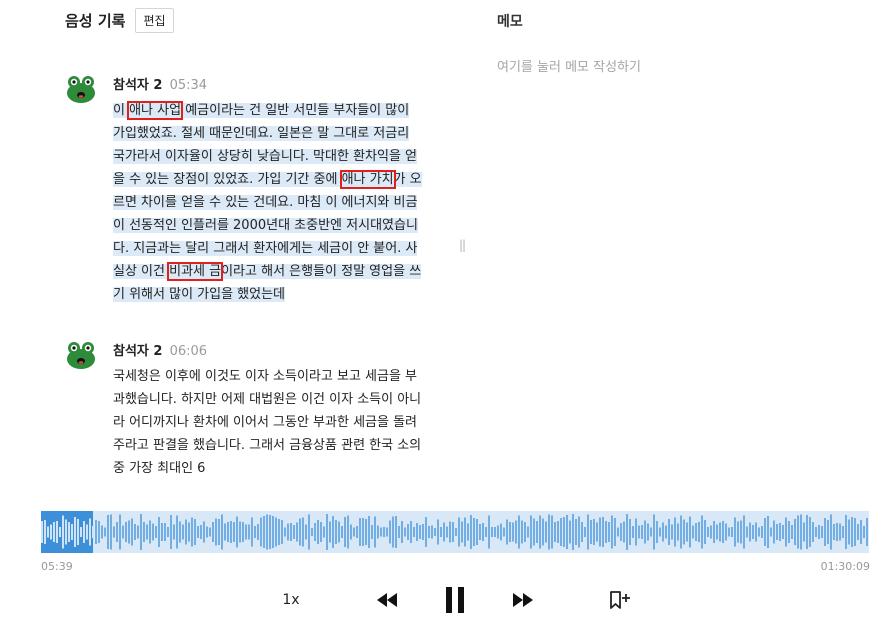 The width and height of the screenshot is (891, 634). Describe the element at coordinates (387, 600) in the screenshot. I see `rewind-button` at that location.